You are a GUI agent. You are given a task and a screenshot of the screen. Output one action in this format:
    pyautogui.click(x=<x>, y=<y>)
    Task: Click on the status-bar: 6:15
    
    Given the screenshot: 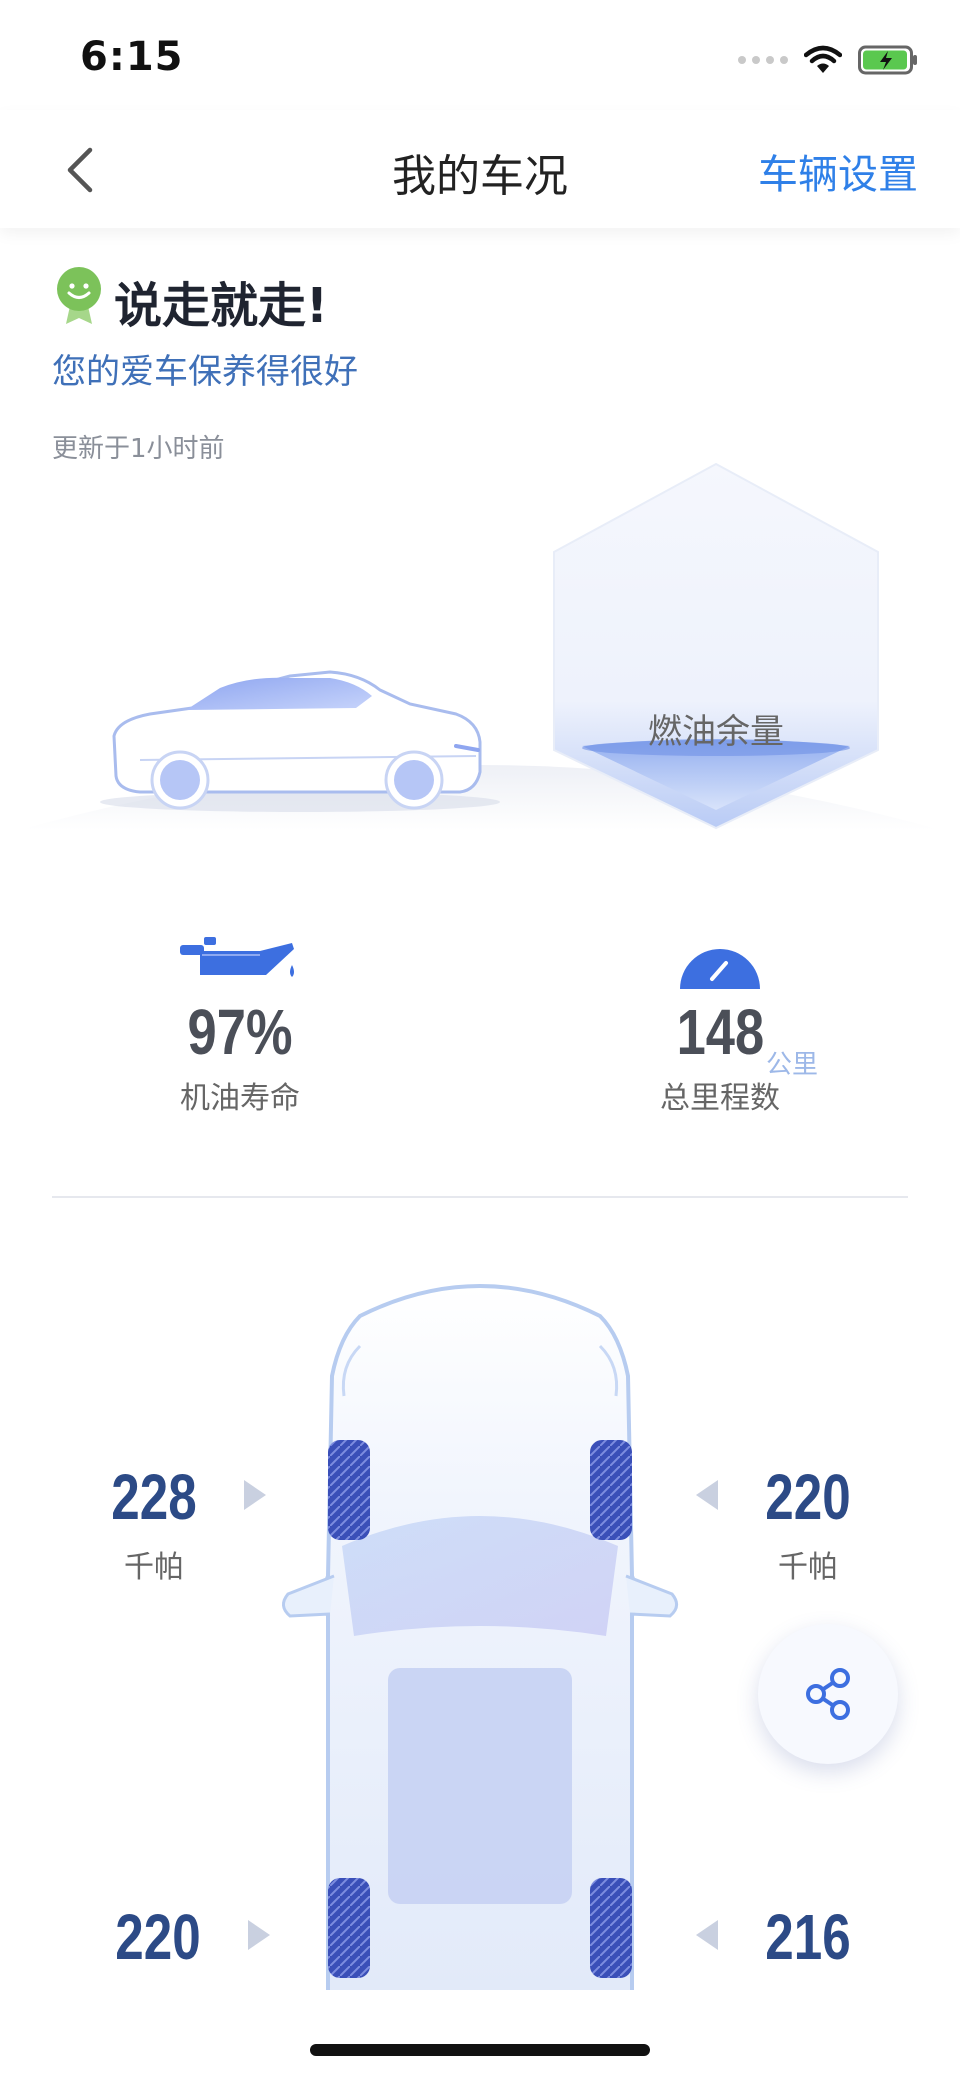 What is the action you would take?
    pyautogui.click(x=480, y=55)
    